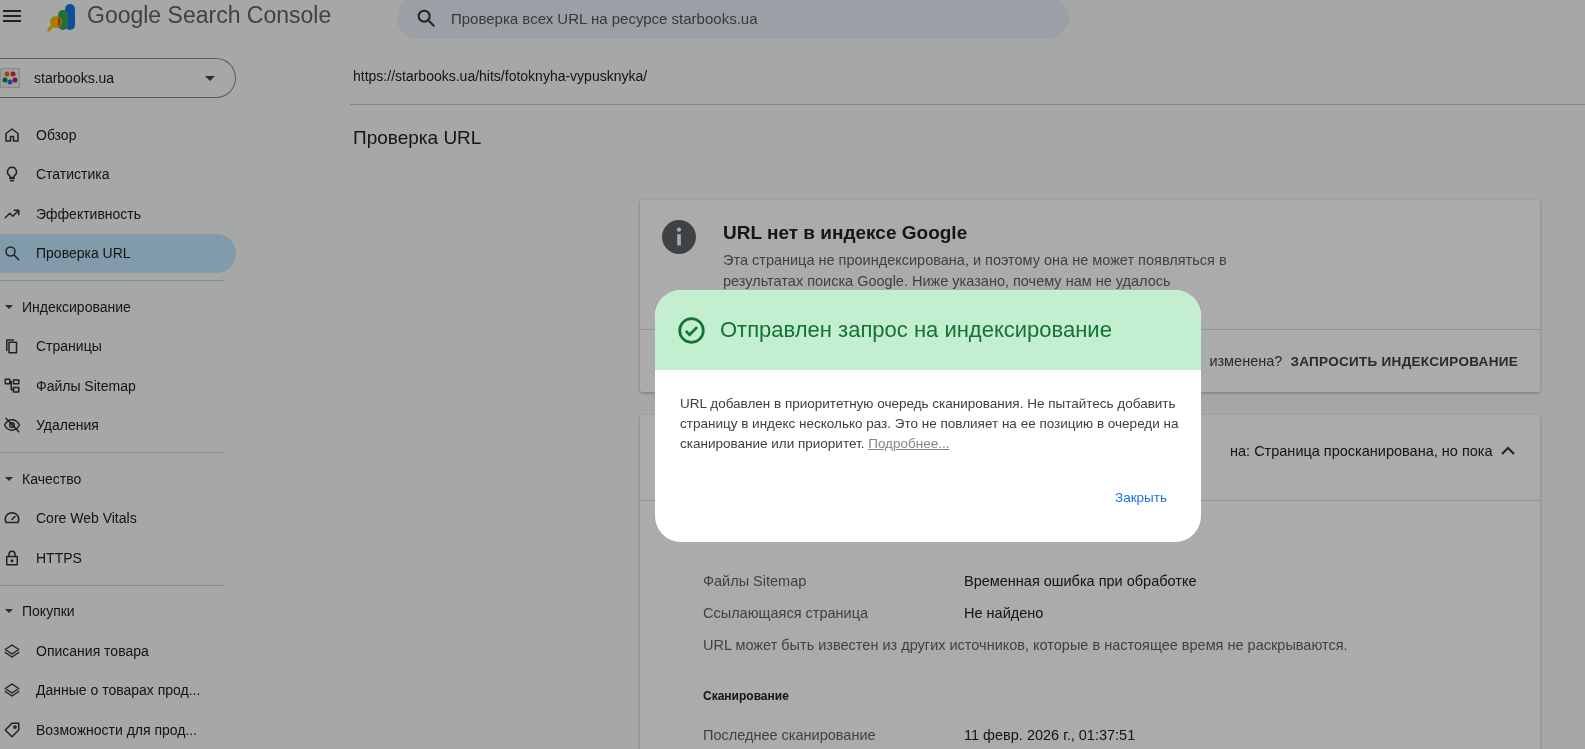  I want to click on inspected-url: https://starbooks.ua/hits/fotoknyha-vypusknyka/, so click(501, 76).